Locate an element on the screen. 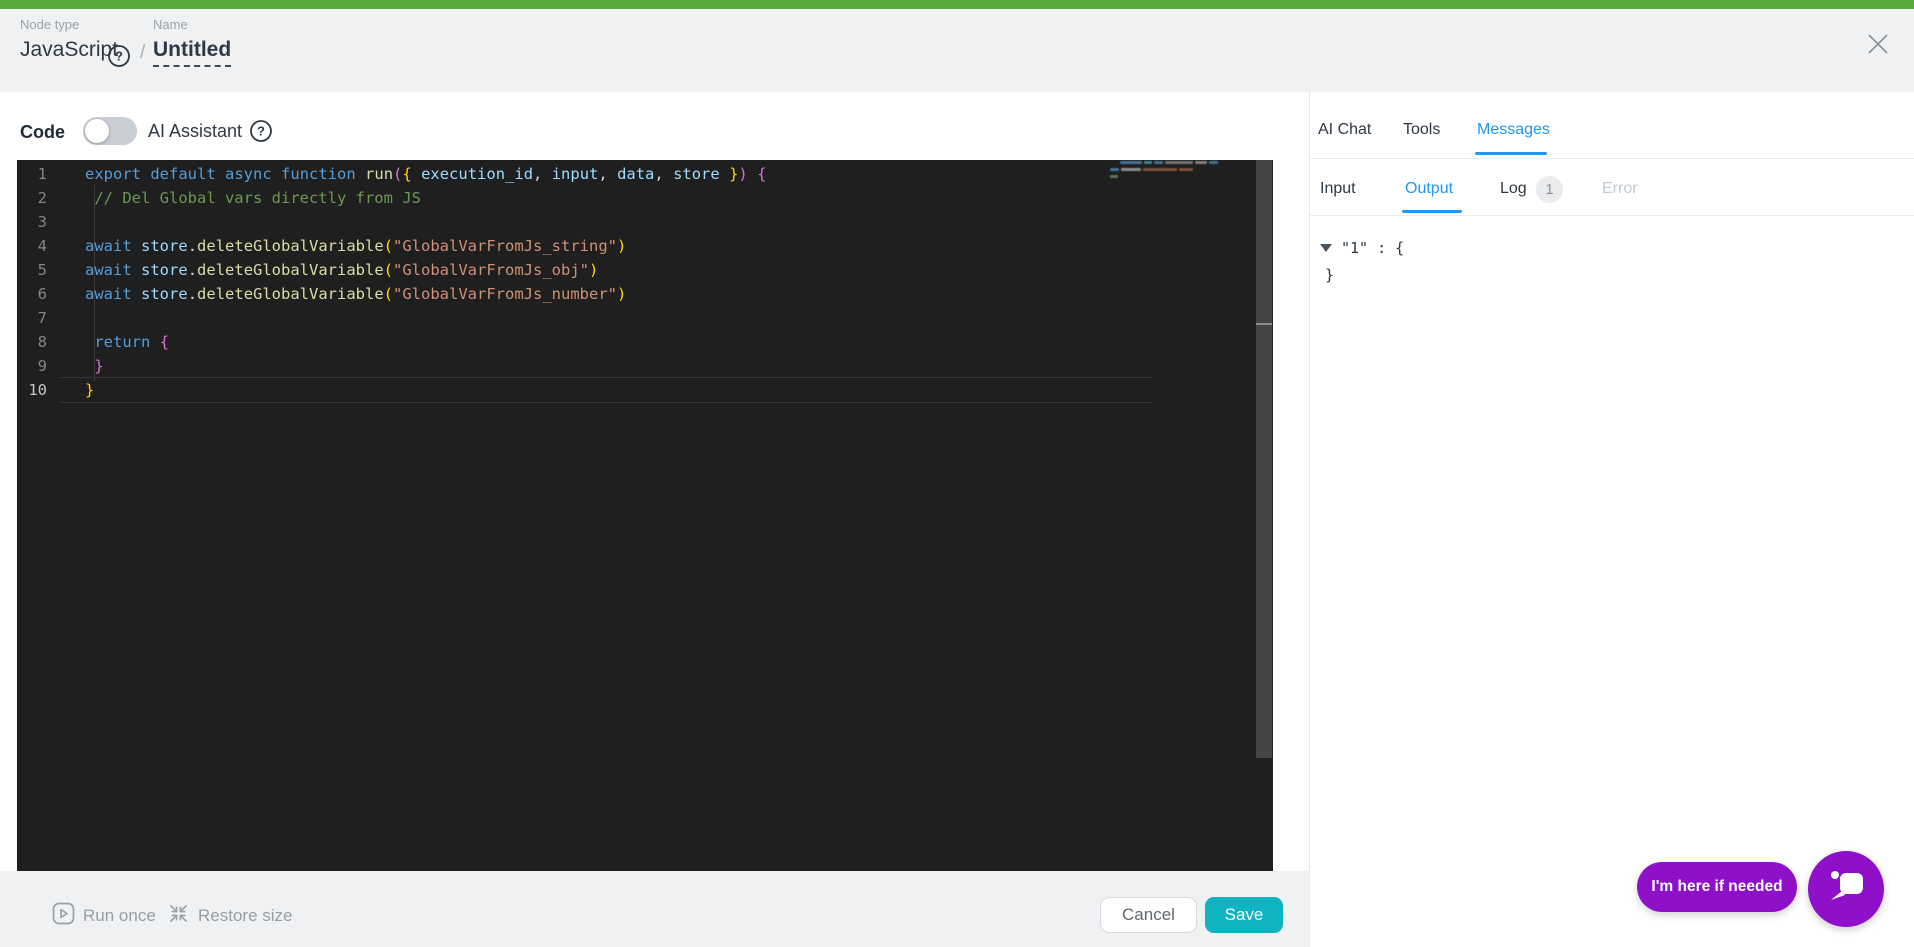 Image resolution: width=1914 pixels, height=947 pixels. name-label: Name is located at coordinates (170, 24).